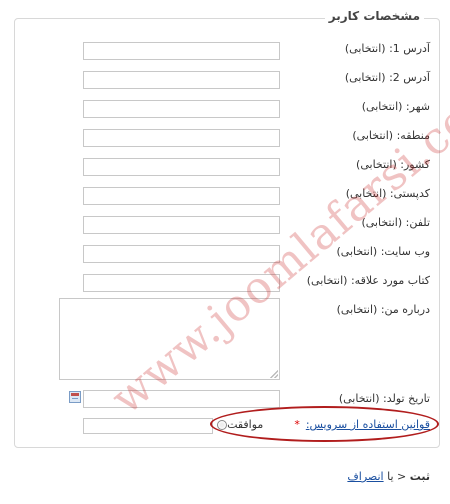 The height and width of the screenshot is (504, 450). I want to click on phone-input, so click(181, 225).